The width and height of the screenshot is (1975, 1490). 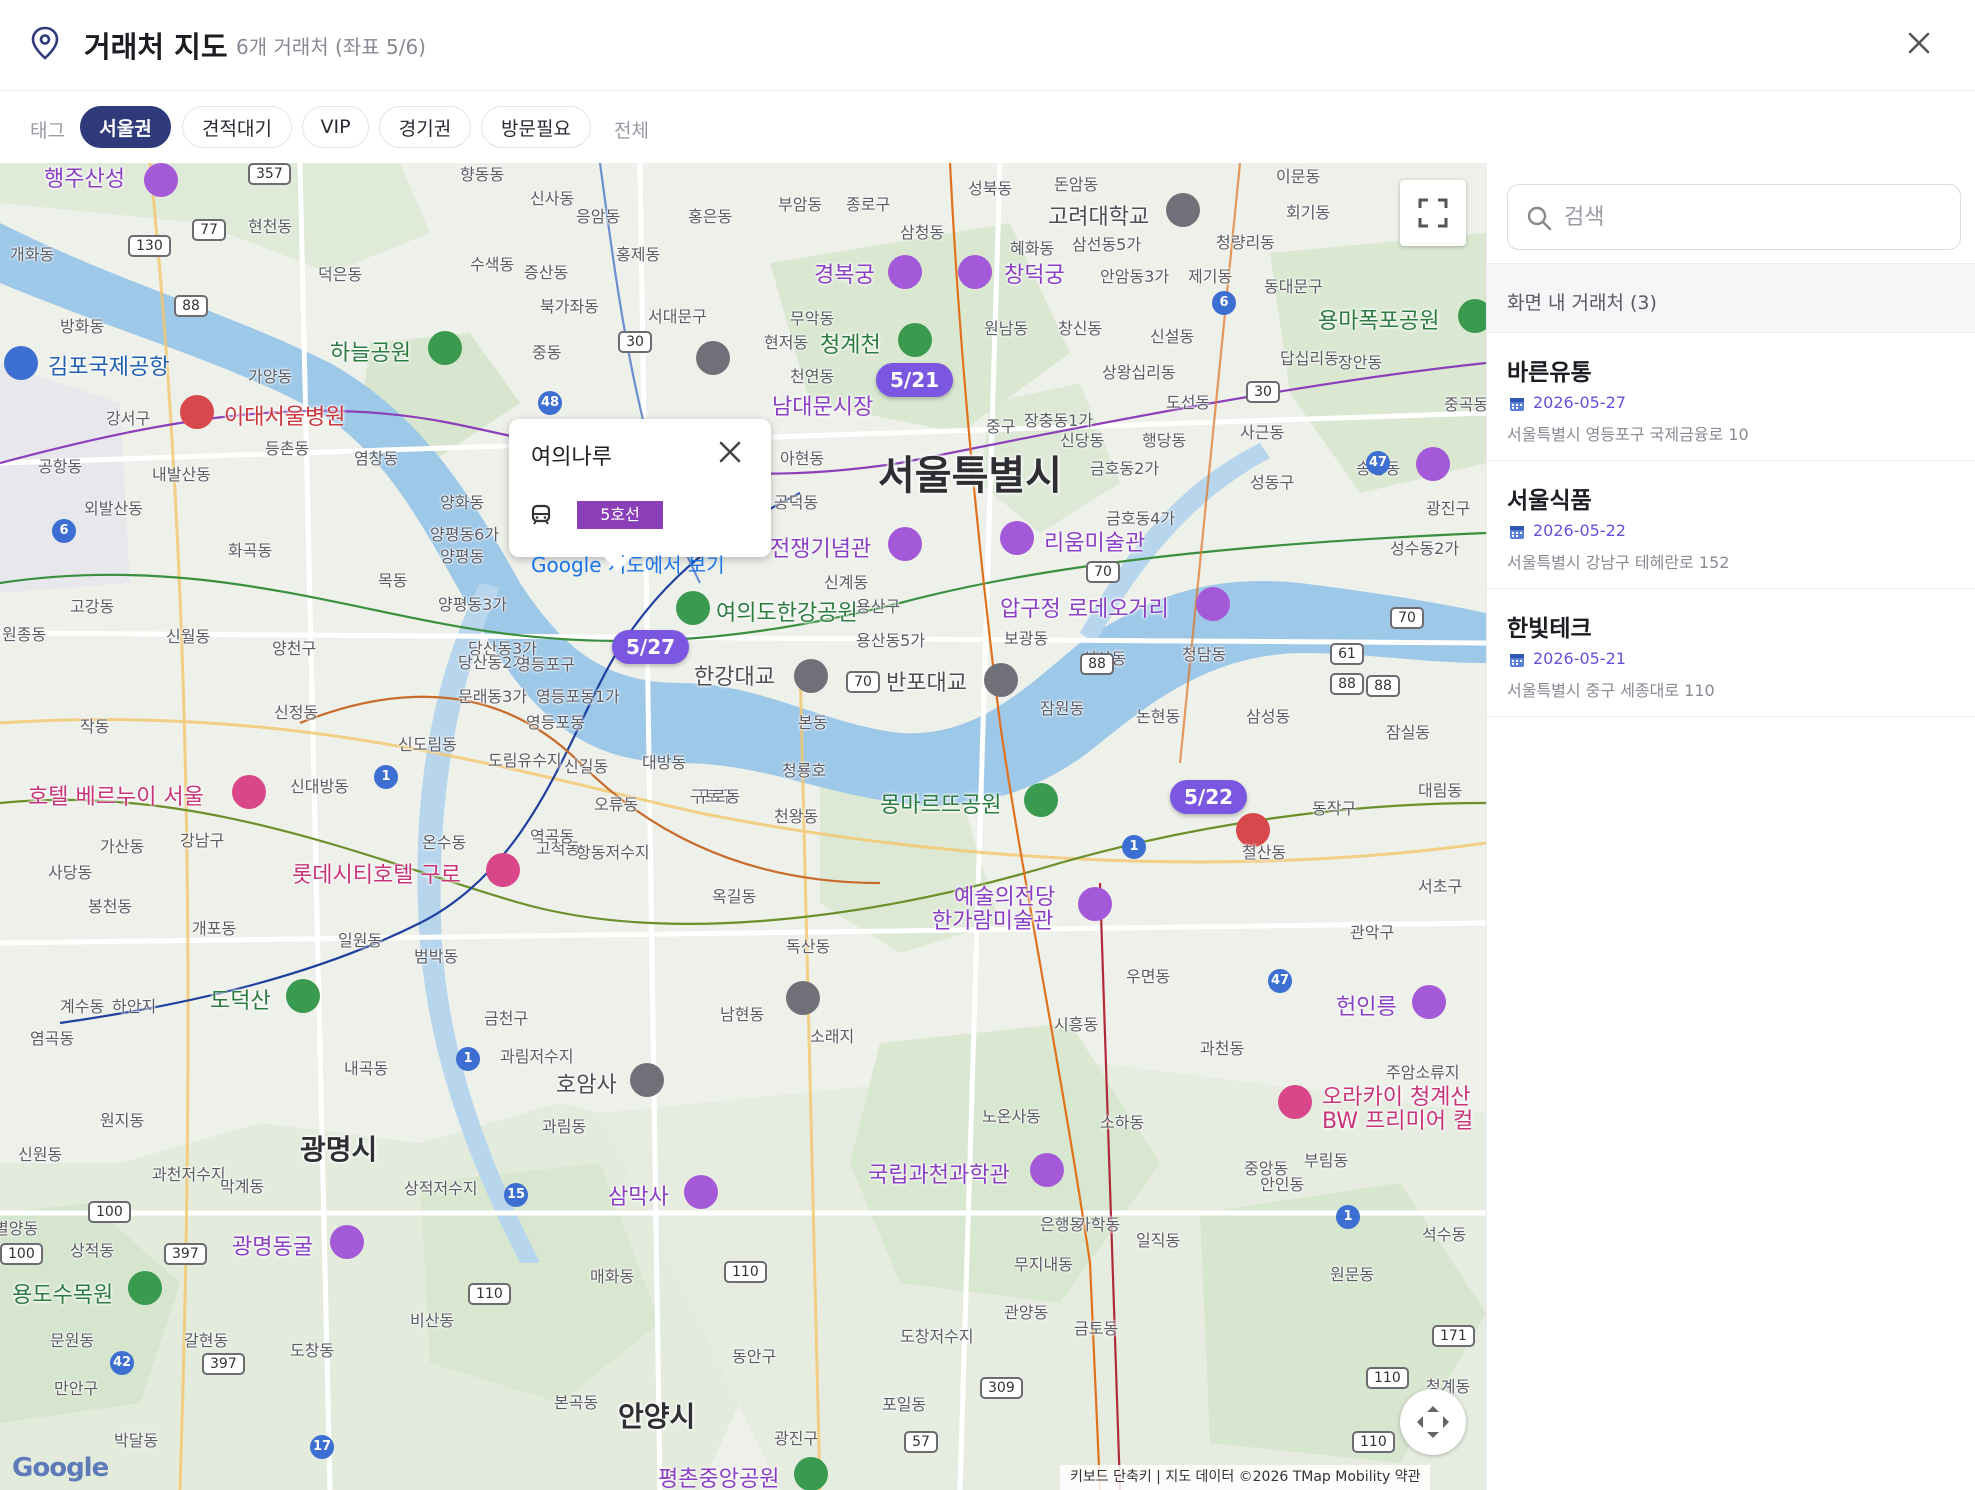 I want to click on place-label: 회기동, so click(x=1308, y=212).